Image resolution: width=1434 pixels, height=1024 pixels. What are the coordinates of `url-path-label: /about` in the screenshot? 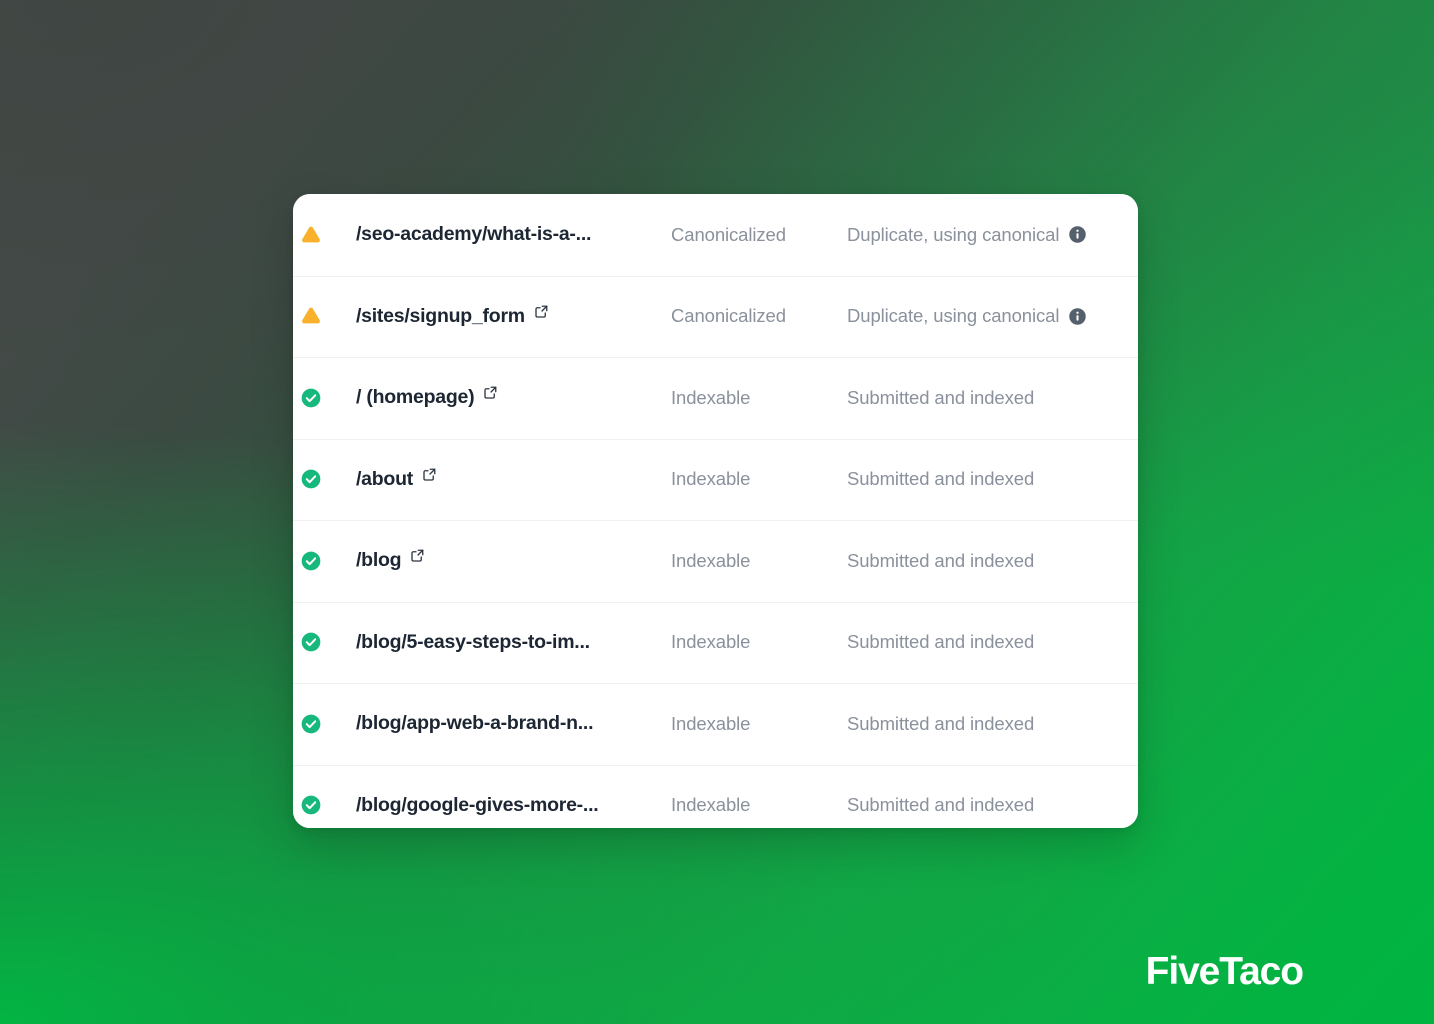 It's located at (384, 478).